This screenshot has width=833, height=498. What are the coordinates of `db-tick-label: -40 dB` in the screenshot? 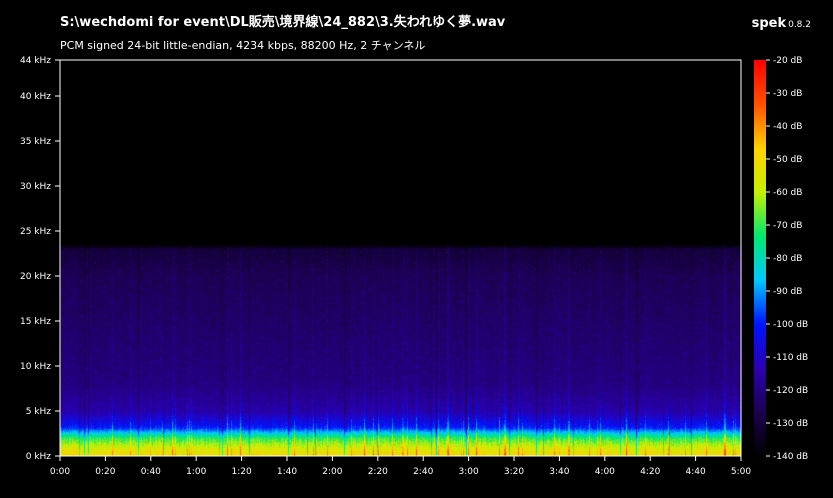 It's located at (787, 127).